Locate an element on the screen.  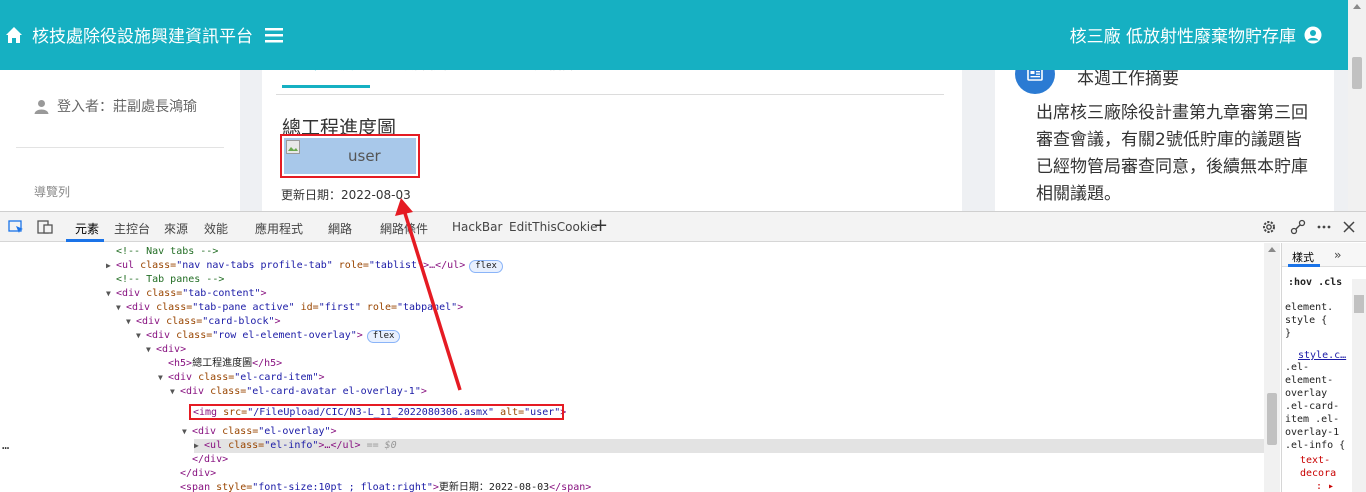
style-rule-line: item .el- is located at coordinates (1312, 419).